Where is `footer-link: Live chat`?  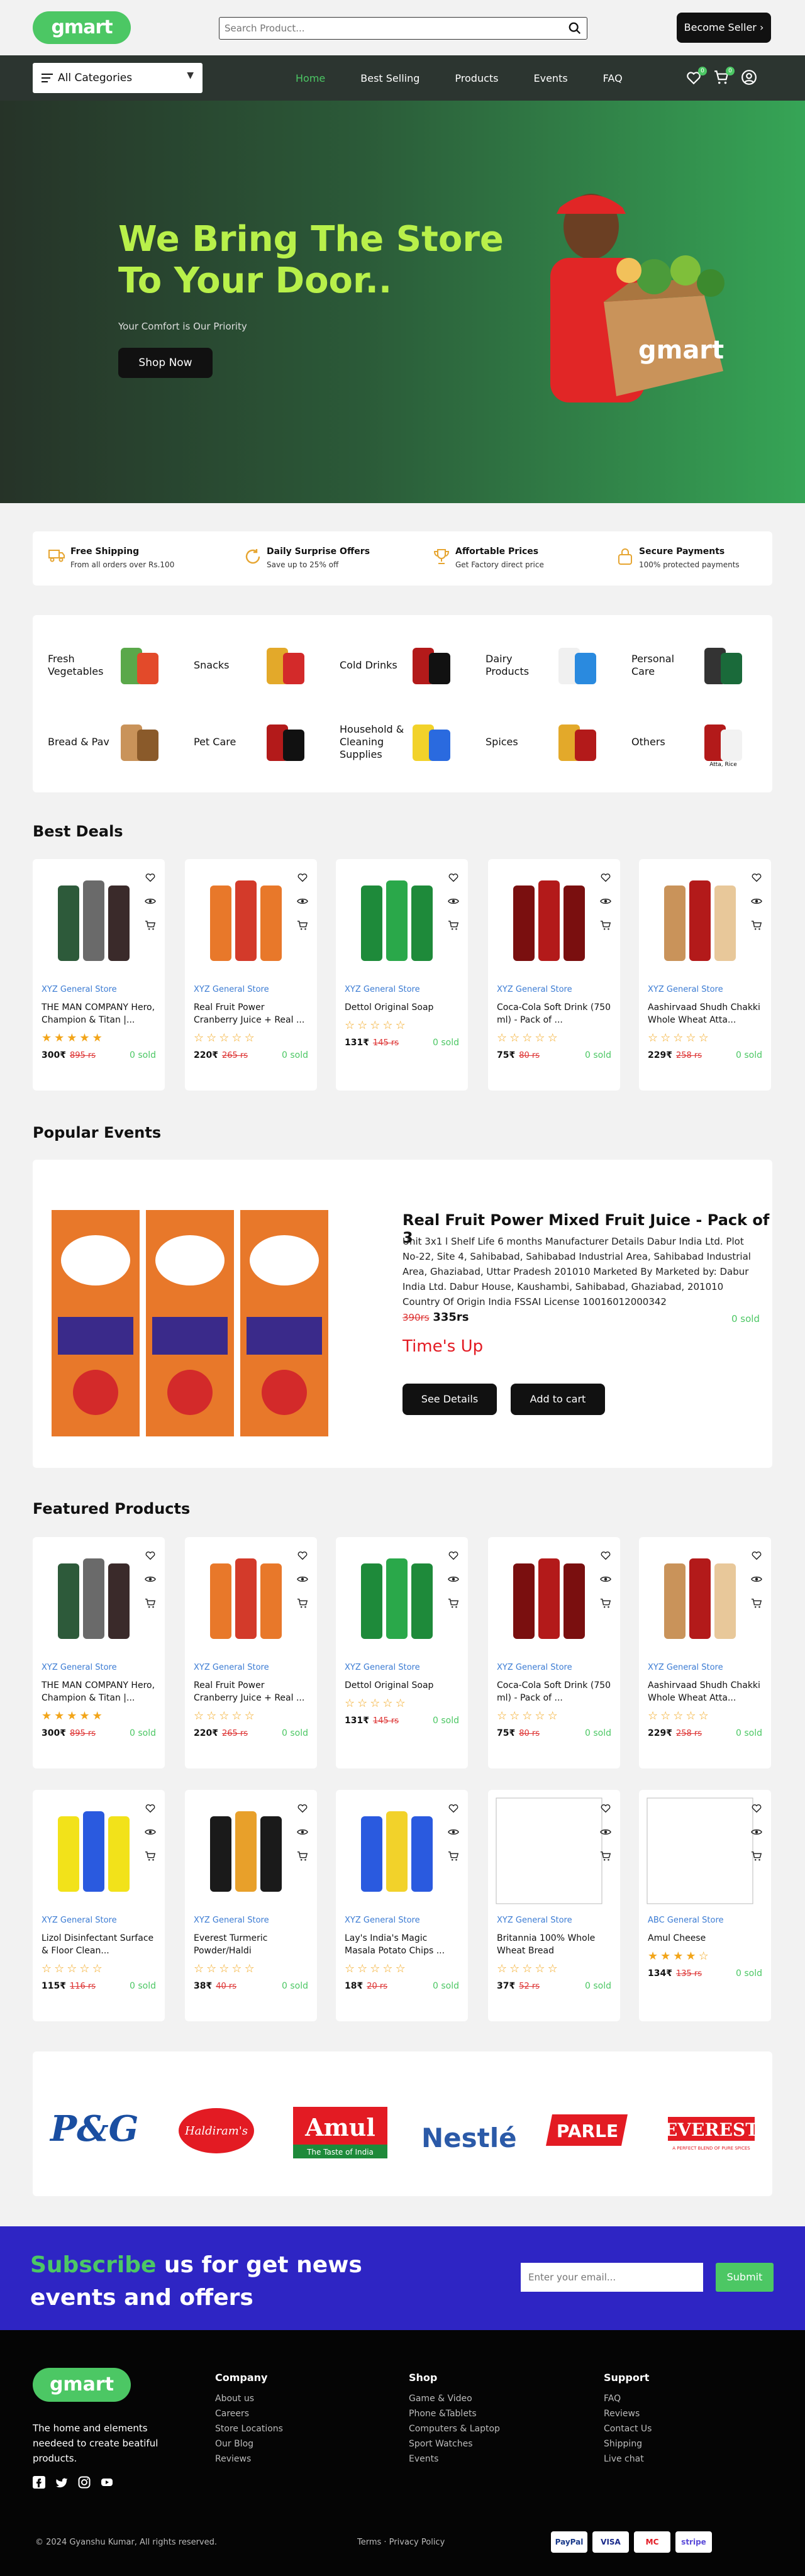 footer-link: Live chat is located at coordinates (628, 2459).